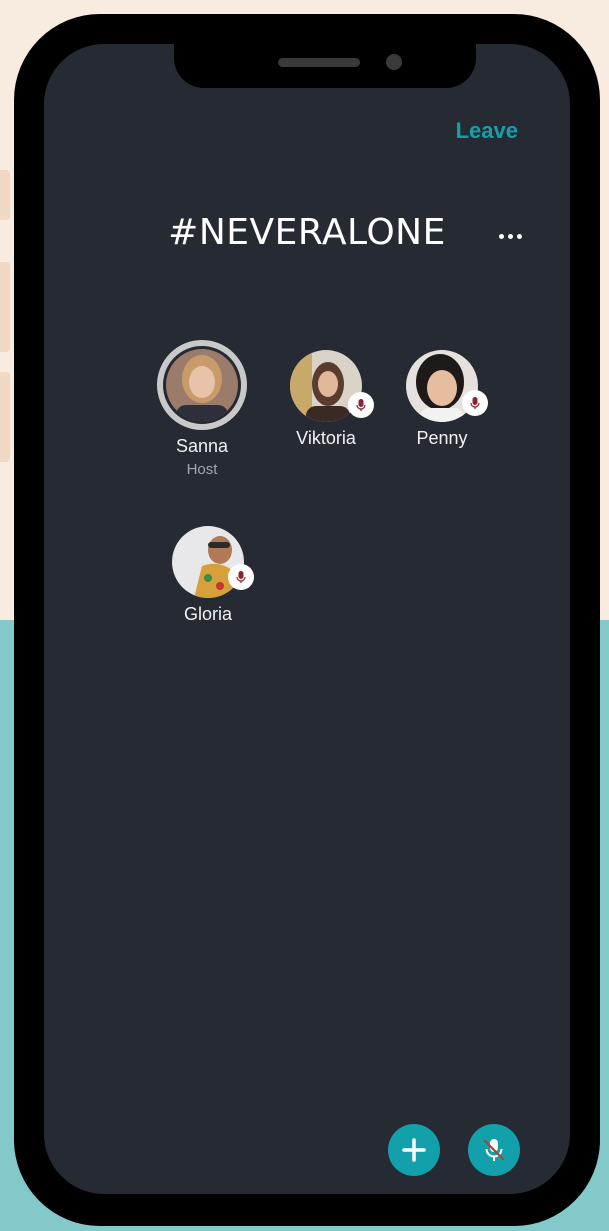  I want to click on participant-role: Host, so click(202, 469).